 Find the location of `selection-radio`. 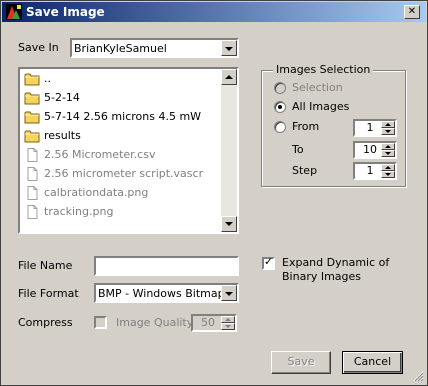

selection-radio is located at coordinates (280, 88).